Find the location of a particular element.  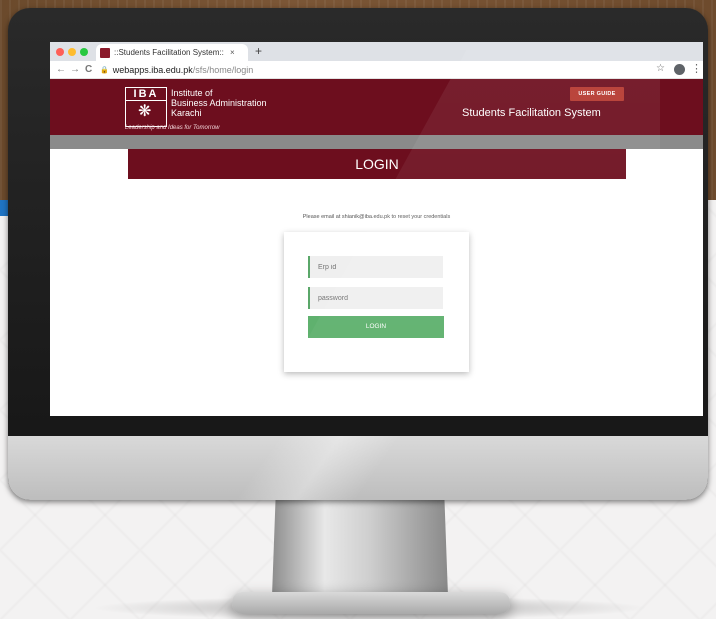

institute-line-2: Business Administration is located at coordinates (219, 103).